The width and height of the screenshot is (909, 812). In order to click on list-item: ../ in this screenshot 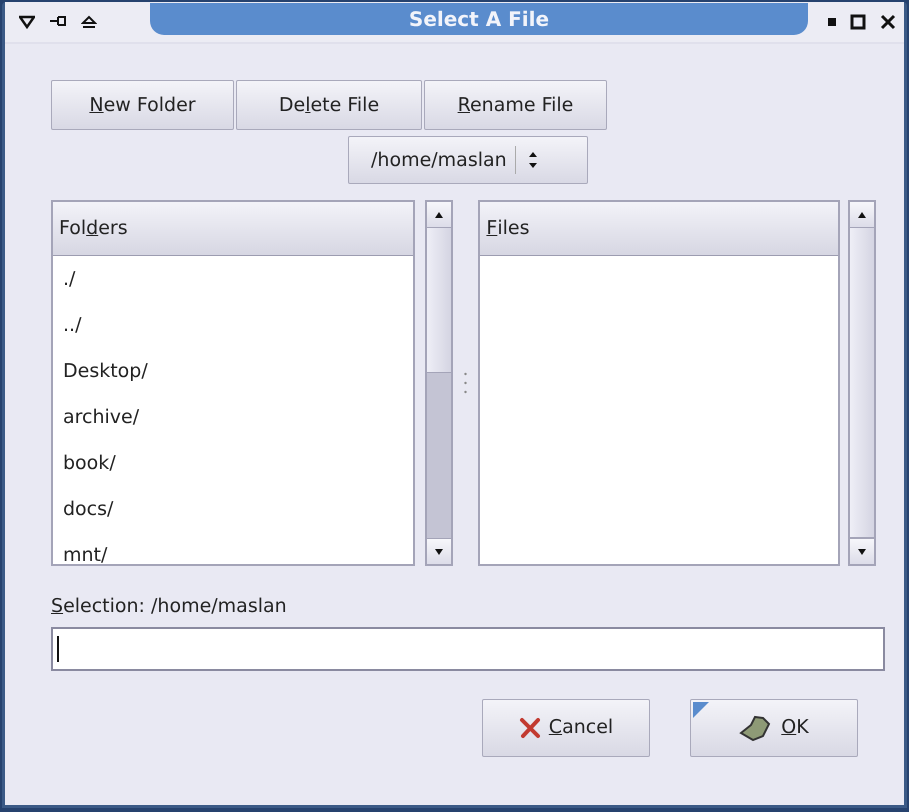, I will do `click(233, 325)`.